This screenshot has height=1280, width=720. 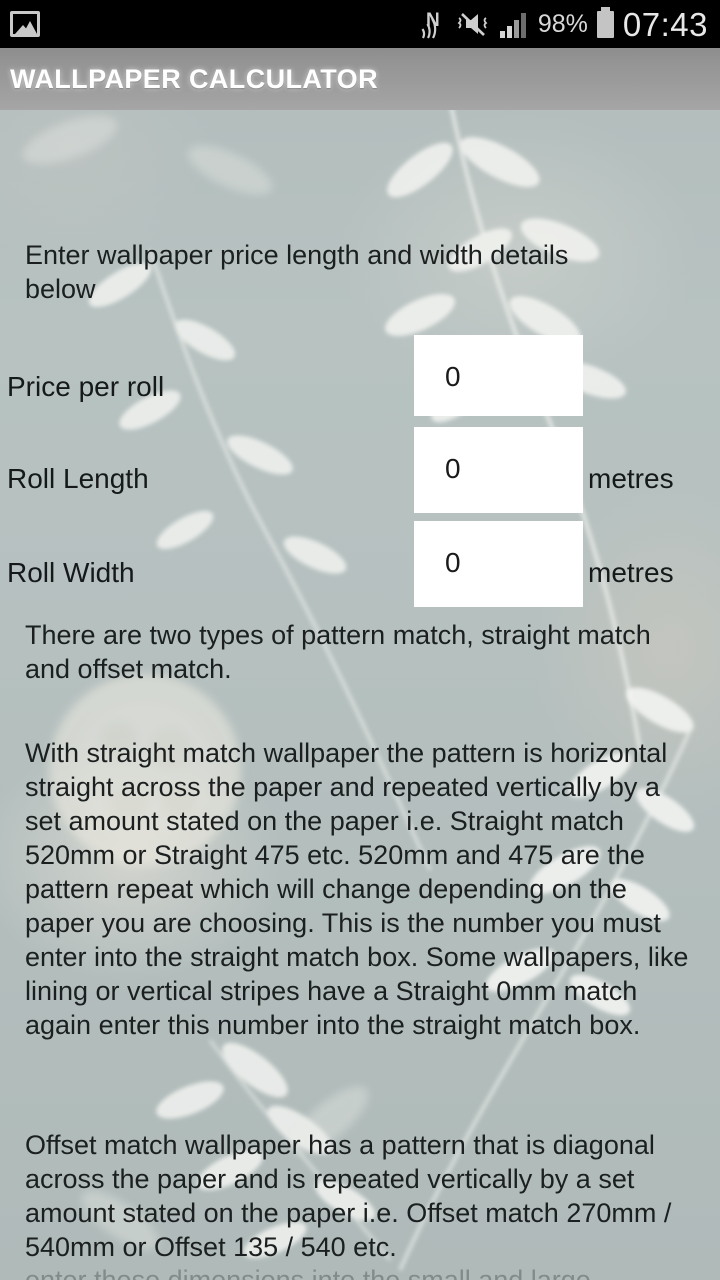 What do you see at coordinates (78, 478) in the screenshot?
I see `label-roll-length: Roll Length` at bounding box center [78, 478].